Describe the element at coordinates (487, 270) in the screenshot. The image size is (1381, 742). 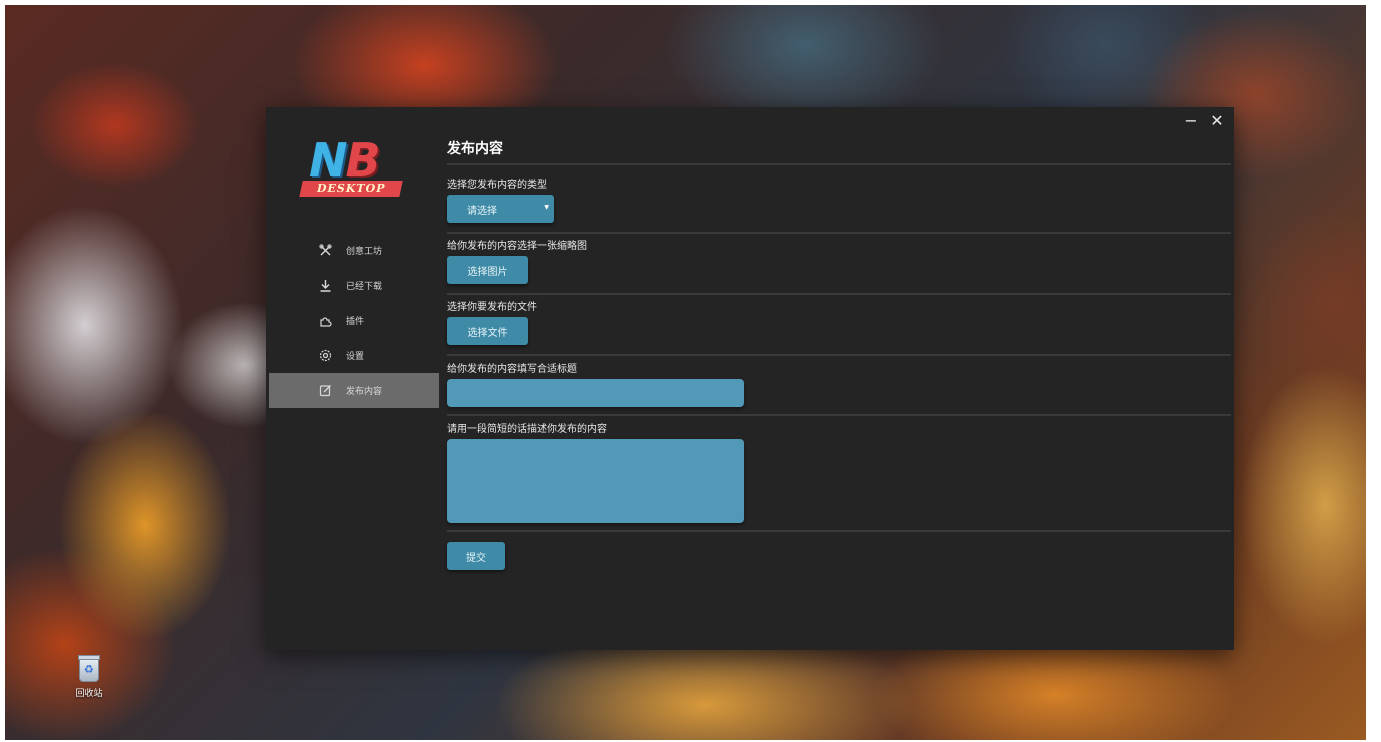
I see `choose-image-button: 选择图片` at that location.